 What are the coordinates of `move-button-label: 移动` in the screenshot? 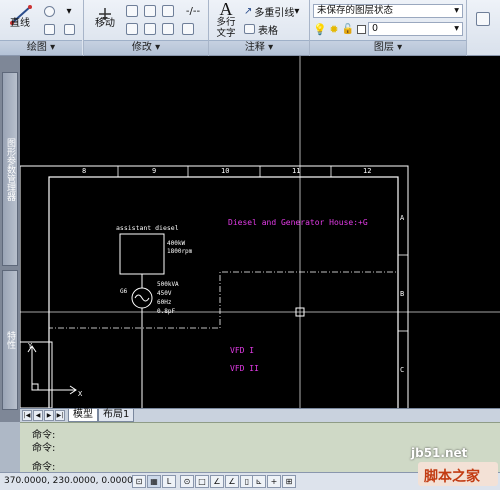 It's located at (105, 23).